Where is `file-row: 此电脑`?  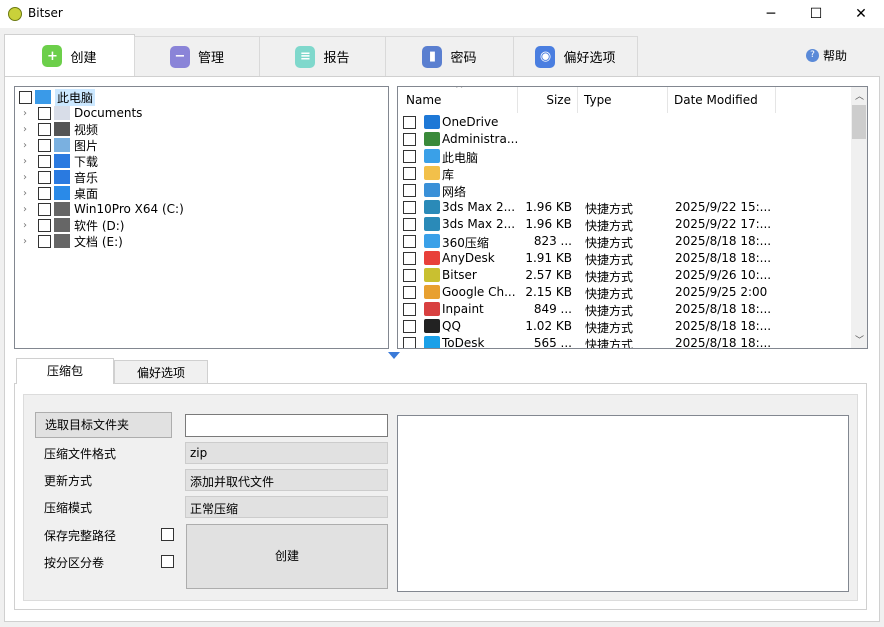 file-row: 此电脑 is located at coordinates (624, 156).